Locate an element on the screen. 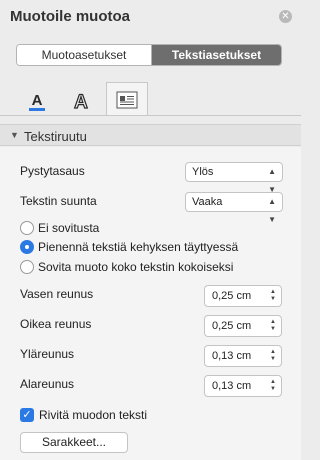  text-box-layout-icon is located at coordinates (127, 99).